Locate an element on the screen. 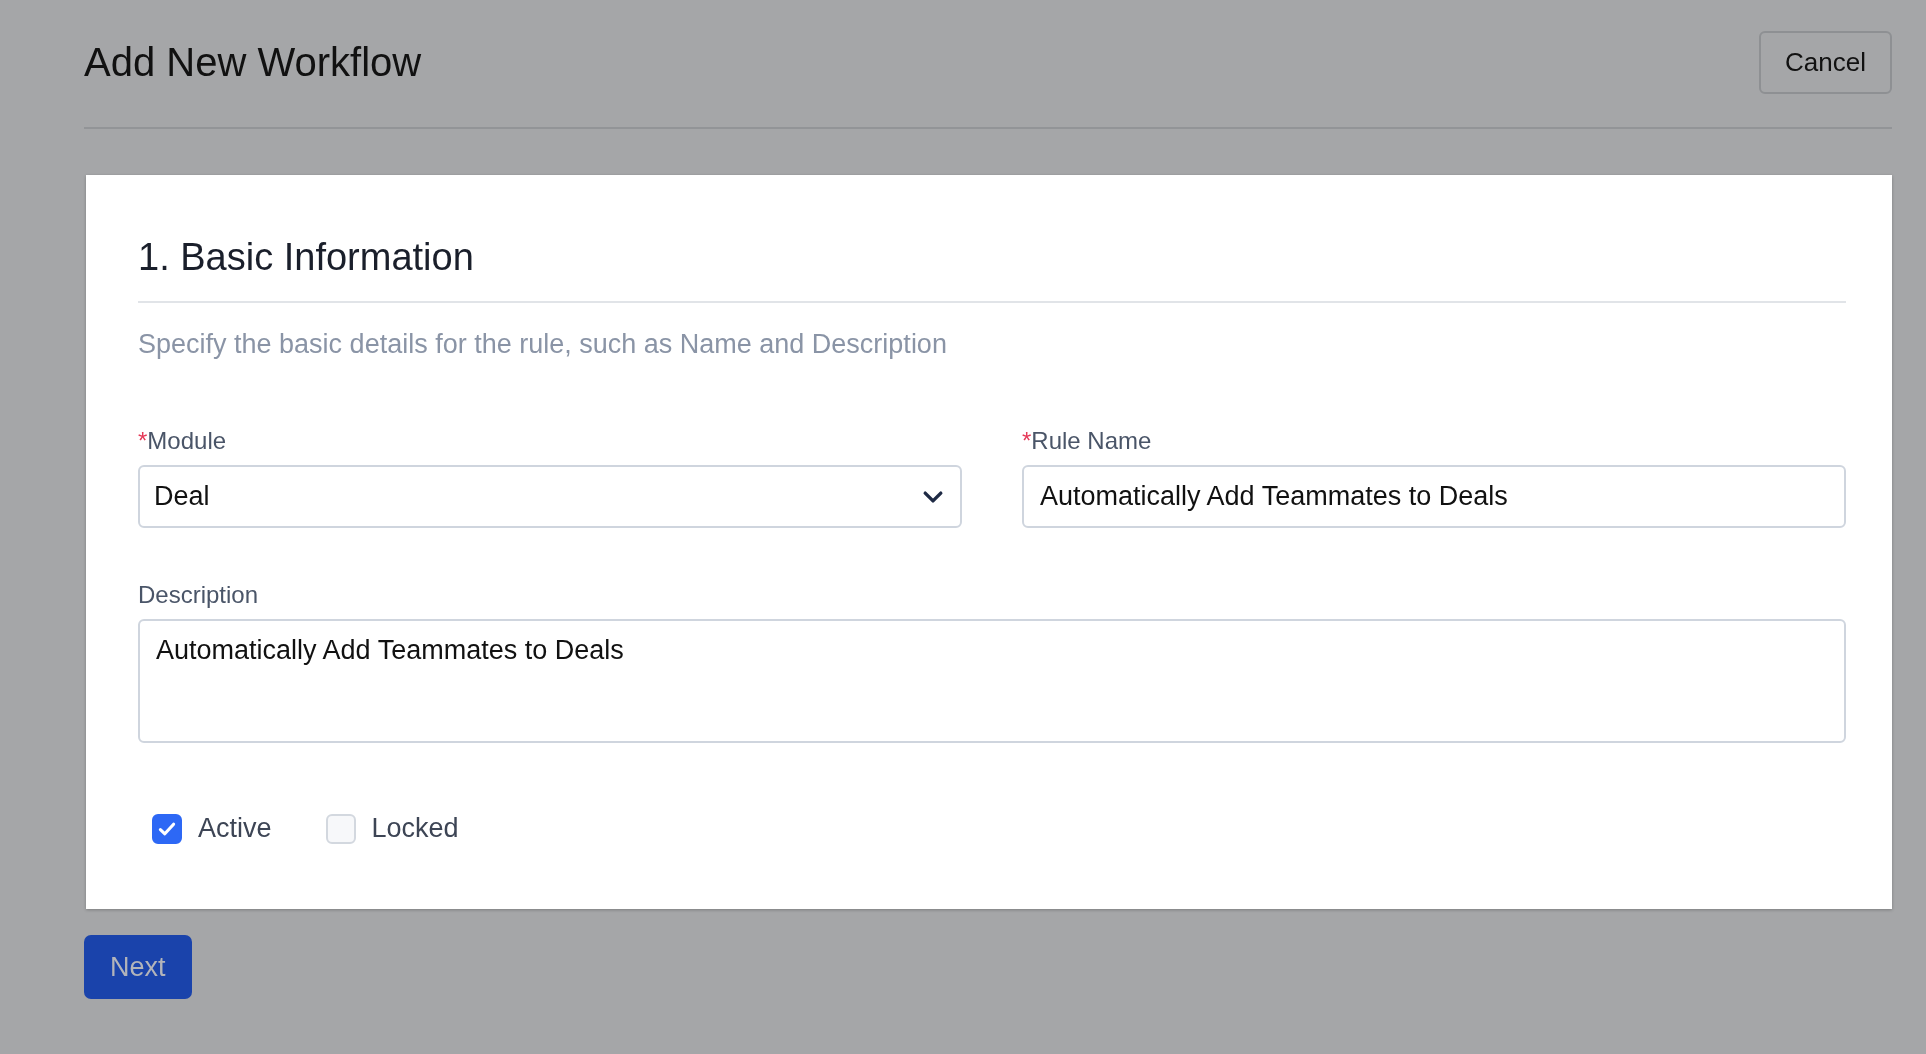  checkbox-label: Locked is located at coordinates (415, 828).